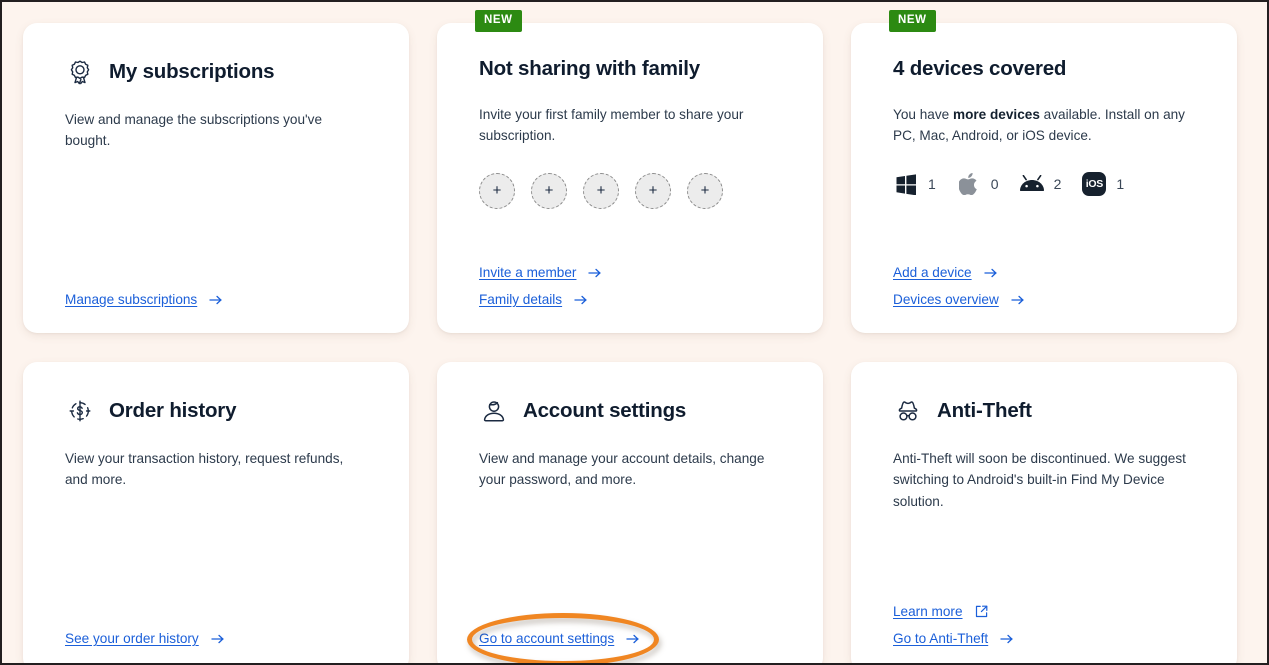 The width and height of the screenshot is (1269, 665). Describe the element at coordinates (494, 411) in the screenshot. I see `user-avatar-icon` at that location.